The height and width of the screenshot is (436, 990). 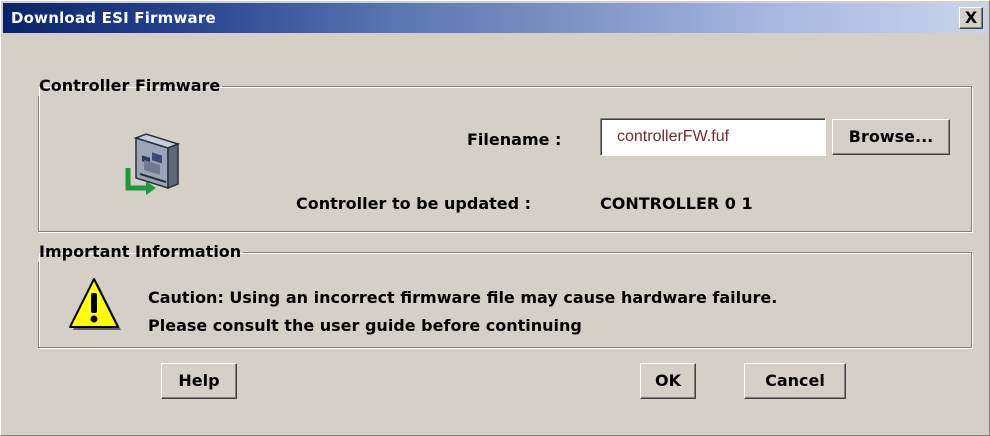 What do you see at coordinates (495, 18) in the screenshot?
I see `title-bar: Download ESI Firmware X` at bounding box center [495, 18].